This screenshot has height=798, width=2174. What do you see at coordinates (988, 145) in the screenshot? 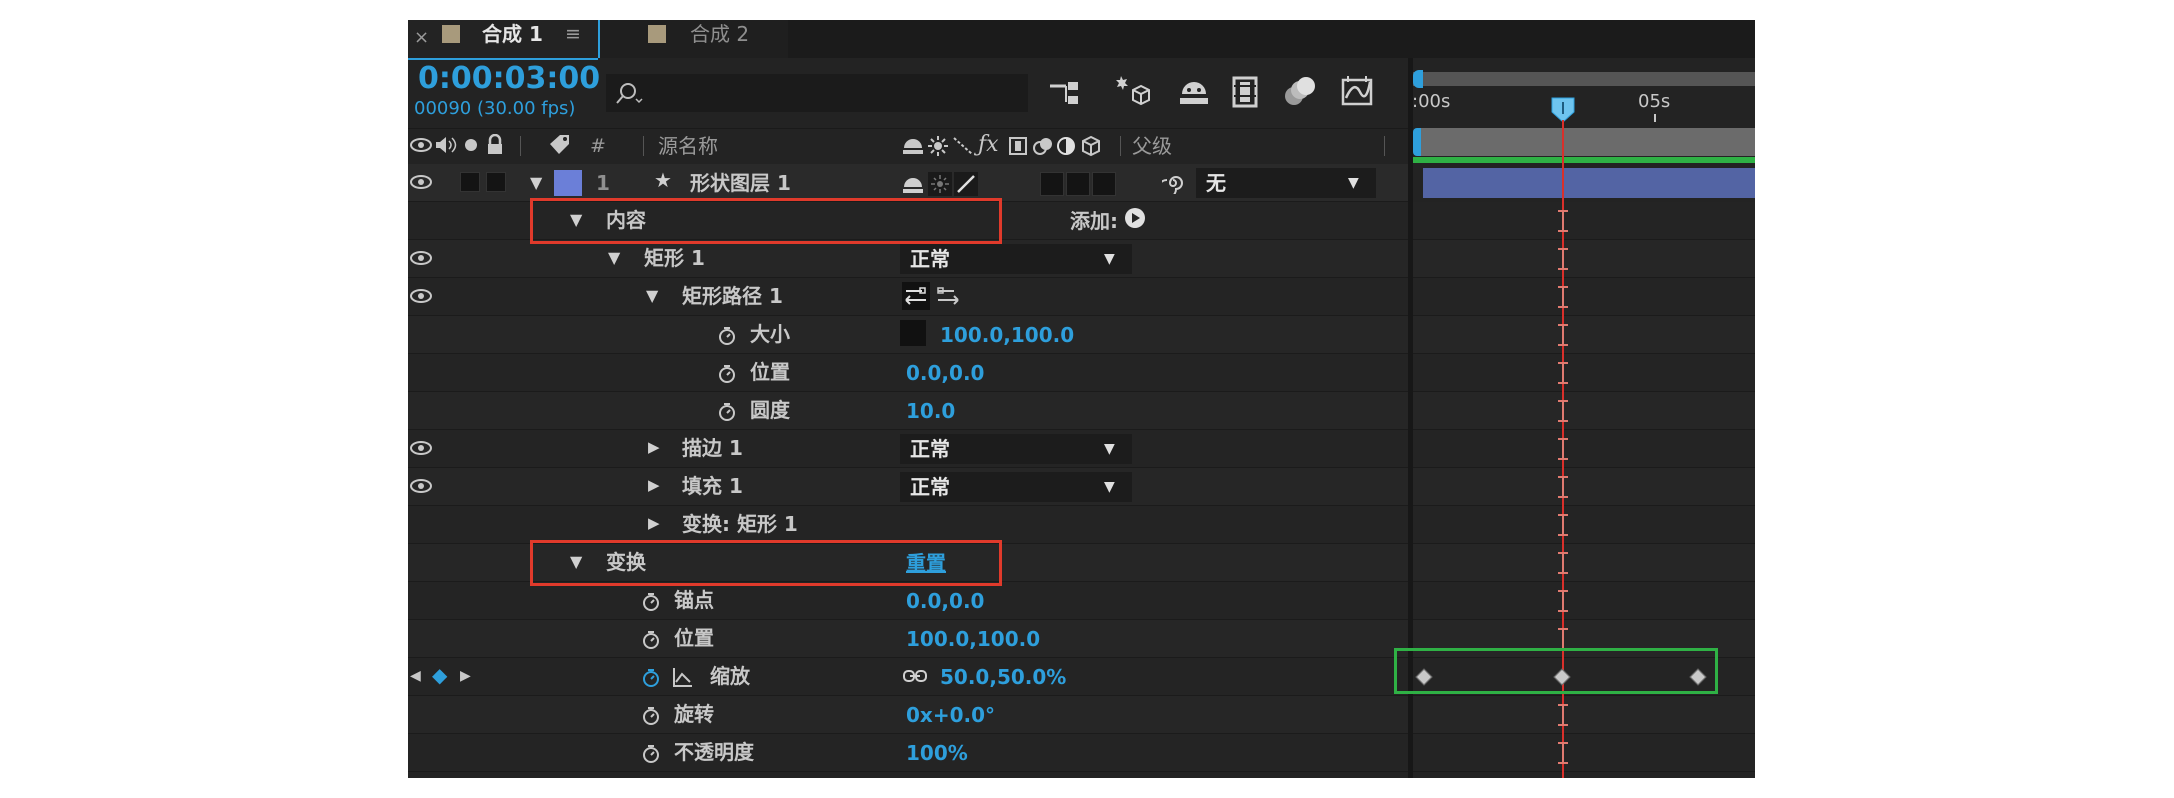
I see `effects-fx-icon: ƒx` at bounding box center [988, 145].